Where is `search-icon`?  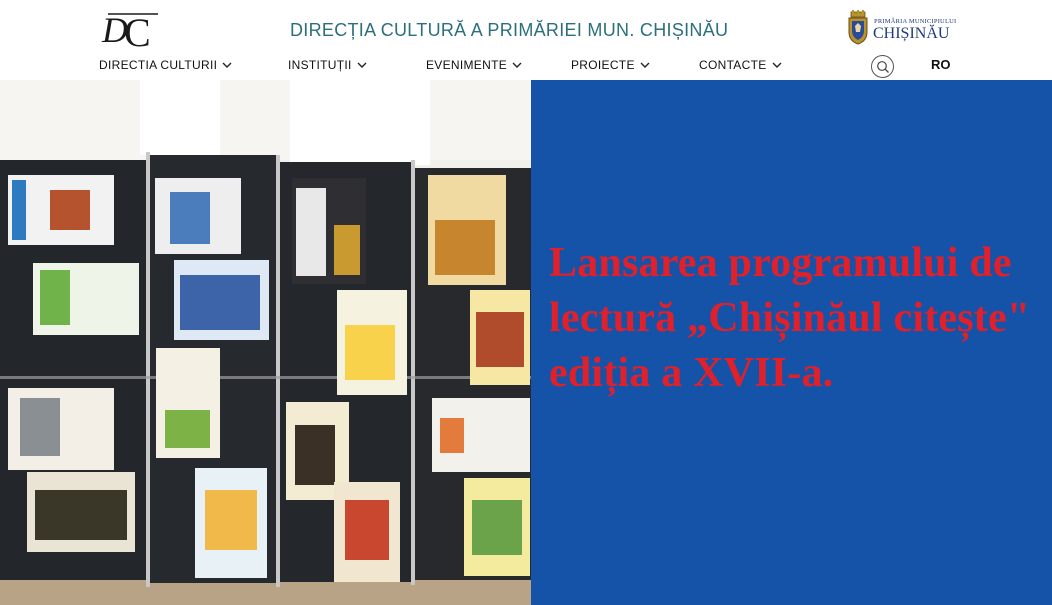 search-icon is located at coordinates (883, 67).